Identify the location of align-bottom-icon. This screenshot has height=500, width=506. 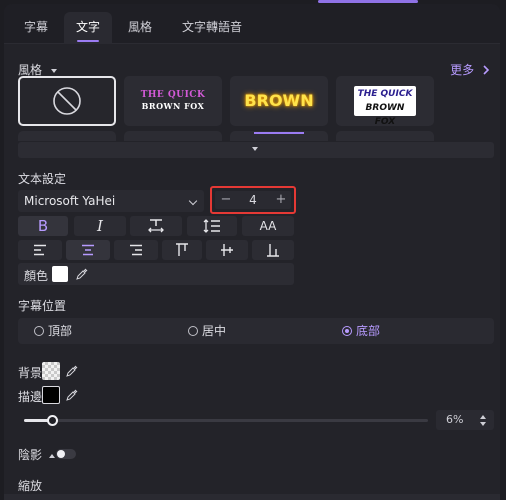
(273, 250).